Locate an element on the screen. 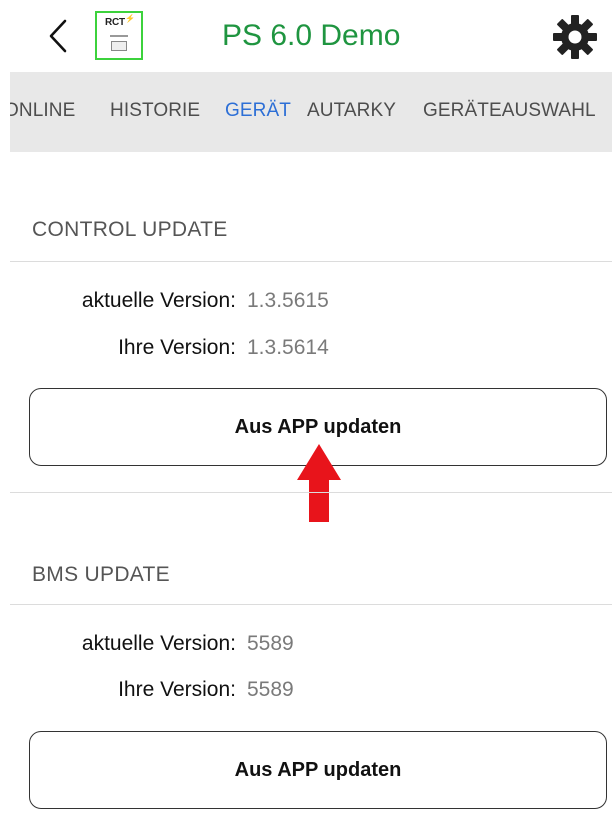  rct-logo: RCT⚡ is located at coordinates (119, 35).